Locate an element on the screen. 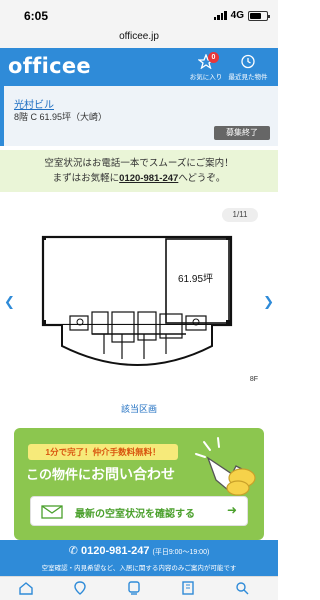 This screenshot has height=600, width=320. url-bar: officee.jp is located at coordinates (139, 39).